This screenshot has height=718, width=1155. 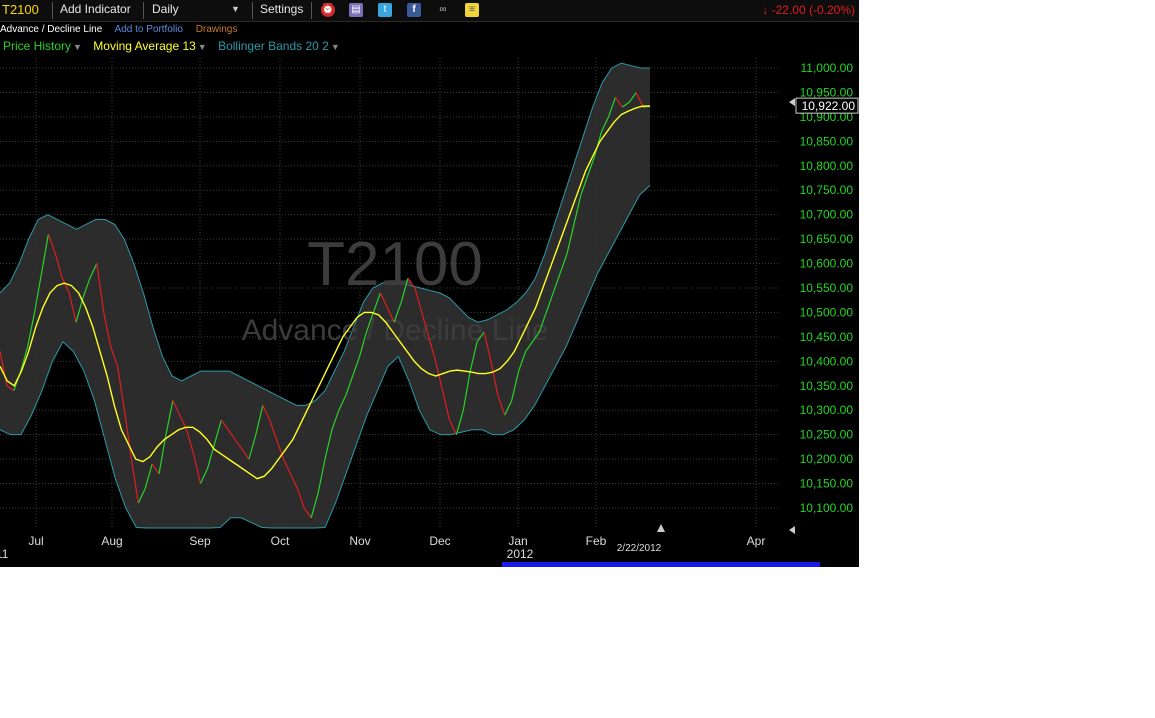 I want to click on x-tick-label: Nov, so click(x=359, y=541).